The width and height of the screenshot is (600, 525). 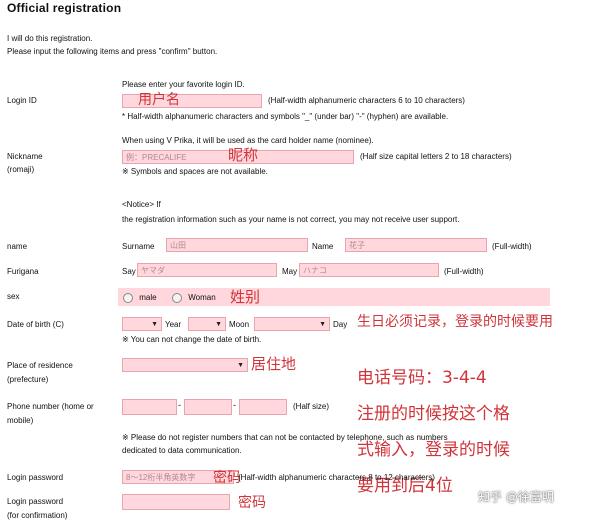 What do you see at coordinates (17, 246) in the screenshot?
I see `name-label: name` at bounding box center [17, 246].